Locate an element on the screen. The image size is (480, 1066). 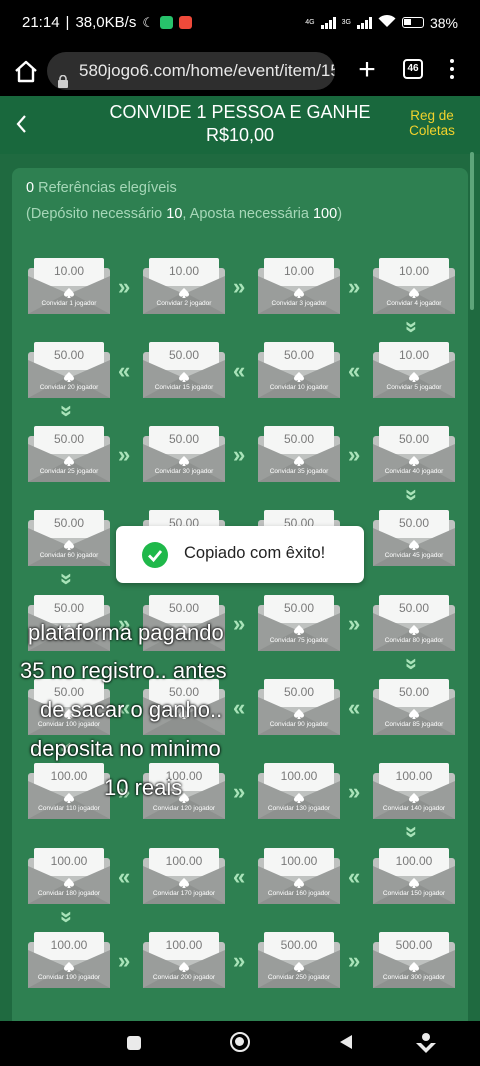
status-left: 21:14 | 38,0KB/s ☾ is located at coordinates (107, 22).